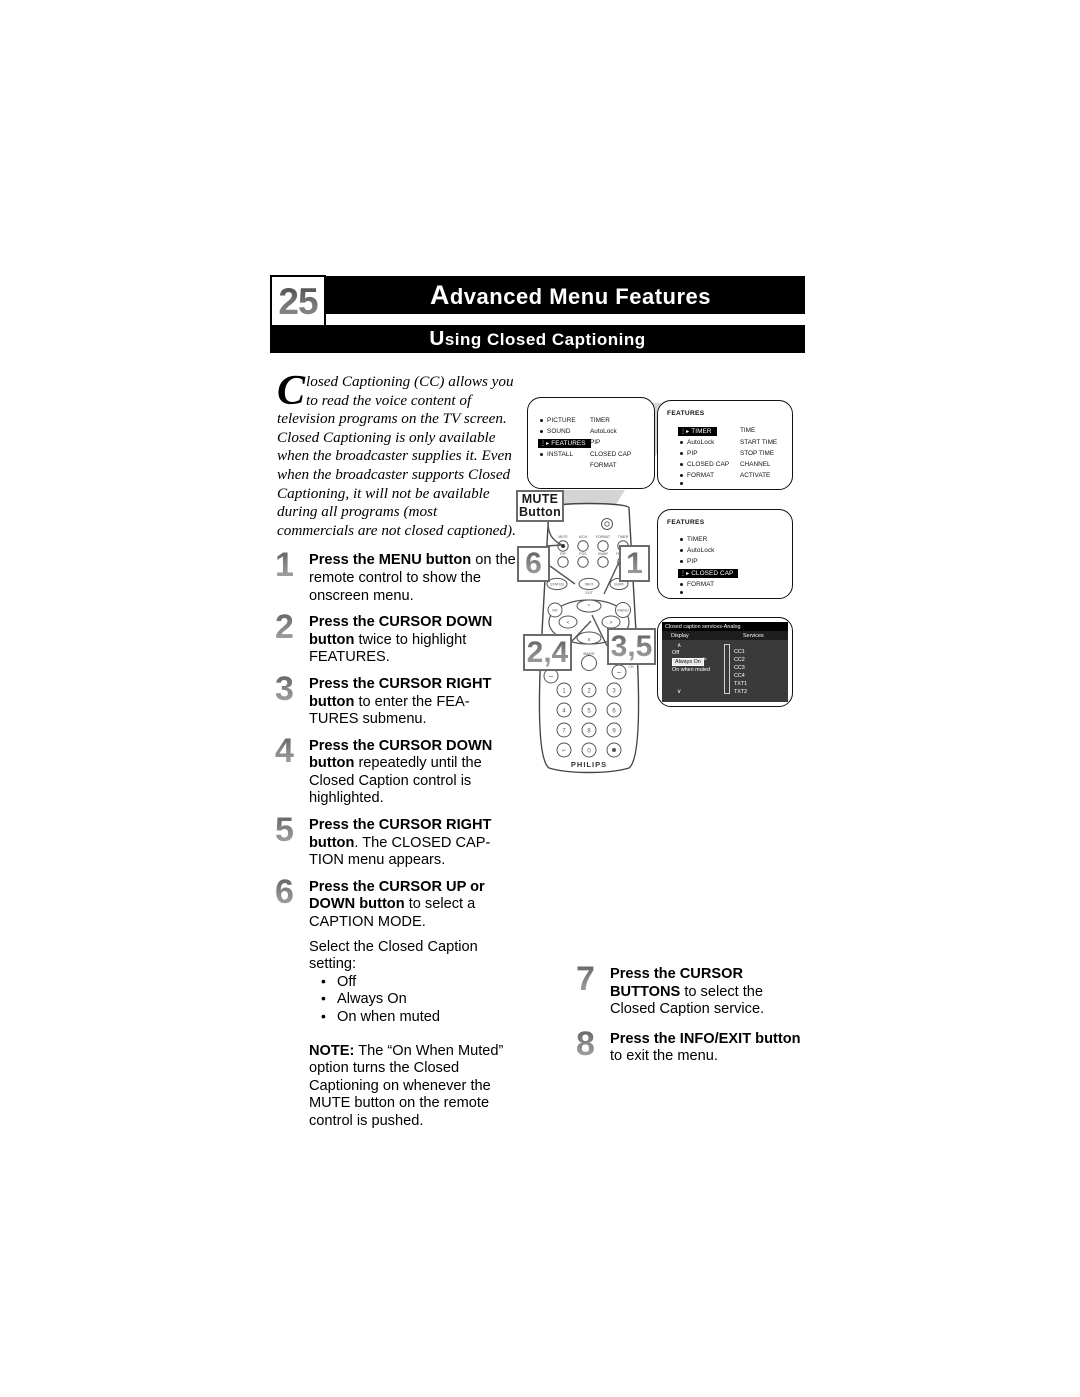 Image resolution: width=1080 pixels, height=1397 pixels. What do you see at coordinates (557, 585) in the screenshot?
I see `status-label: STATUS` at bounding box center [557, 585].